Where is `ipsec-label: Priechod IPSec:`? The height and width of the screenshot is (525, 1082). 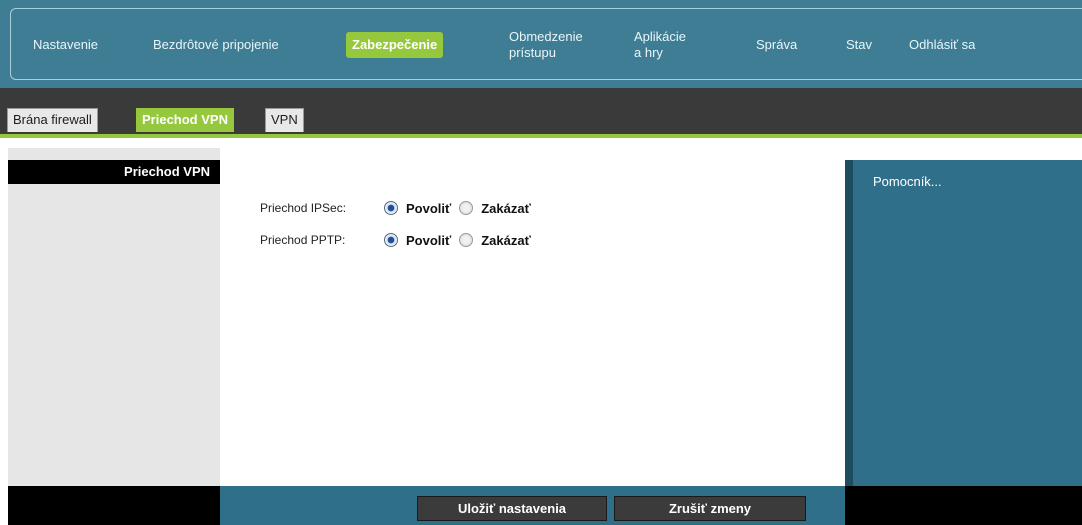 ipsec-label: Priechod IPSec: is located at coordinates (303, 208).